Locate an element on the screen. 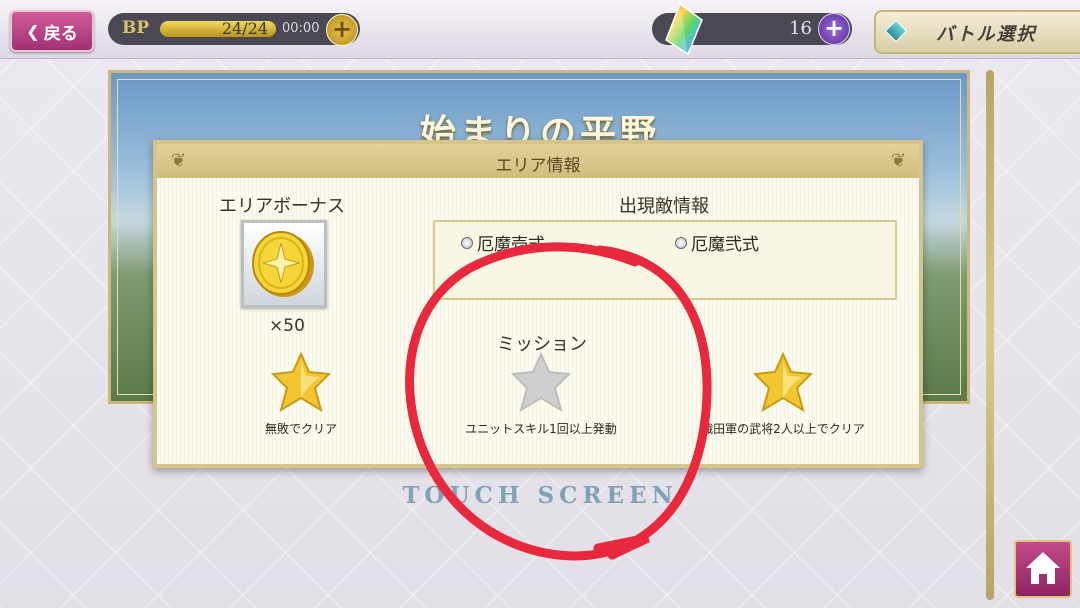  ornament-icon: ❦ is located at coordinates (899, 160).